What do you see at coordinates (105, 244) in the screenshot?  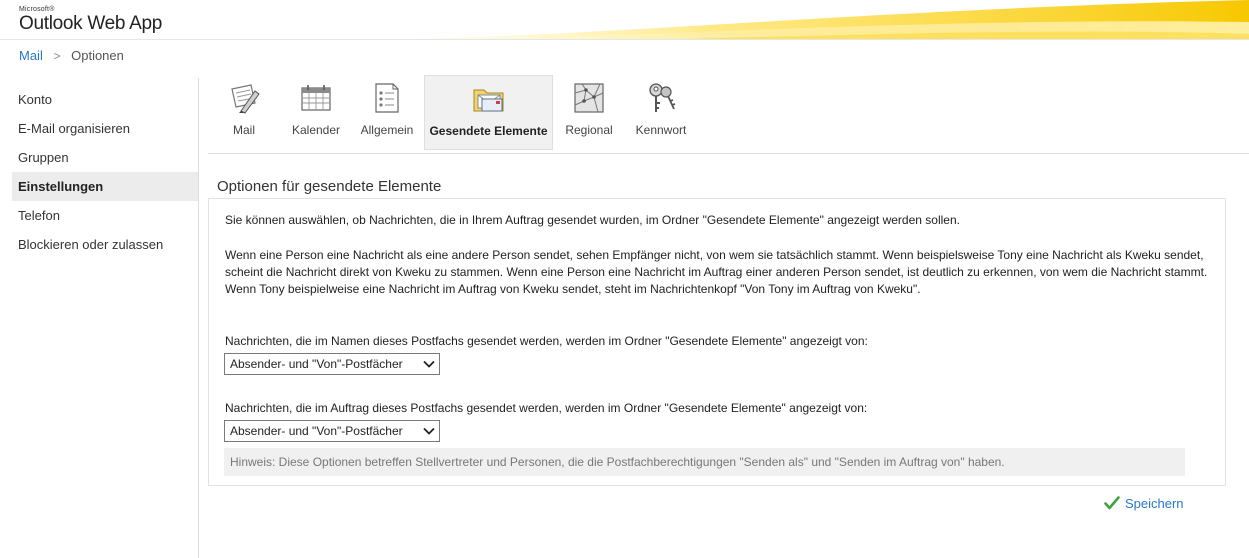 I see `sidebar-item-blockieren: Blockieren oder zulassen` at bounding box center [105, 244].